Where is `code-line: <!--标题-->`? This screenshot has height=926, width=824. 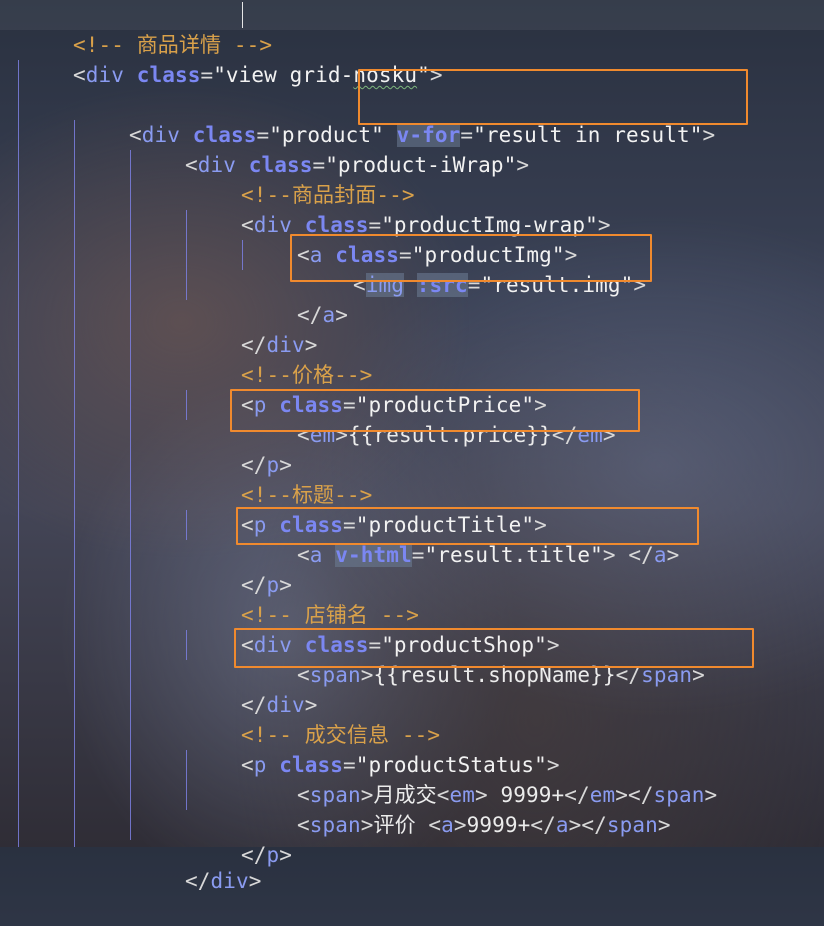 code-line: <!--标题--> is located at coordinates (281, 478).